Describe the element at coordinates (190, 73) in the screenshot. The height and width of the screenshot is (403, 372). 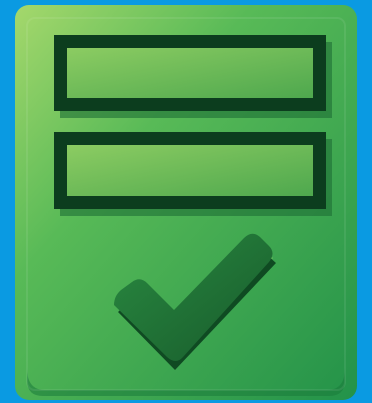
I see `field-1-fill` at that location.